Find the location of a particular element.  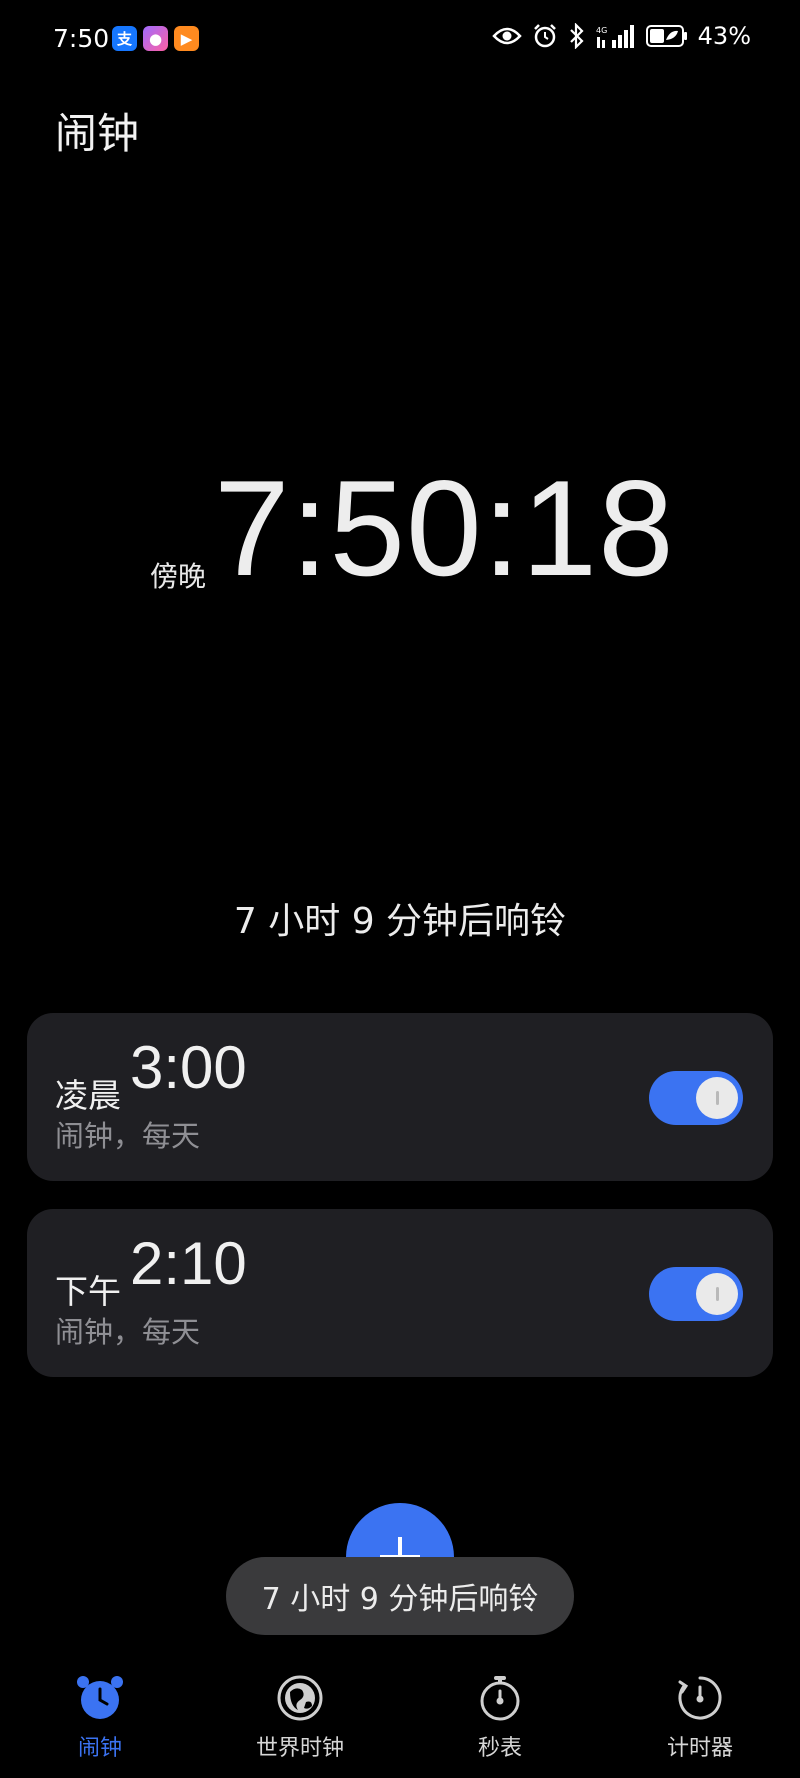

tab-label: 闹钟 is located at coordinates (99, 1748).